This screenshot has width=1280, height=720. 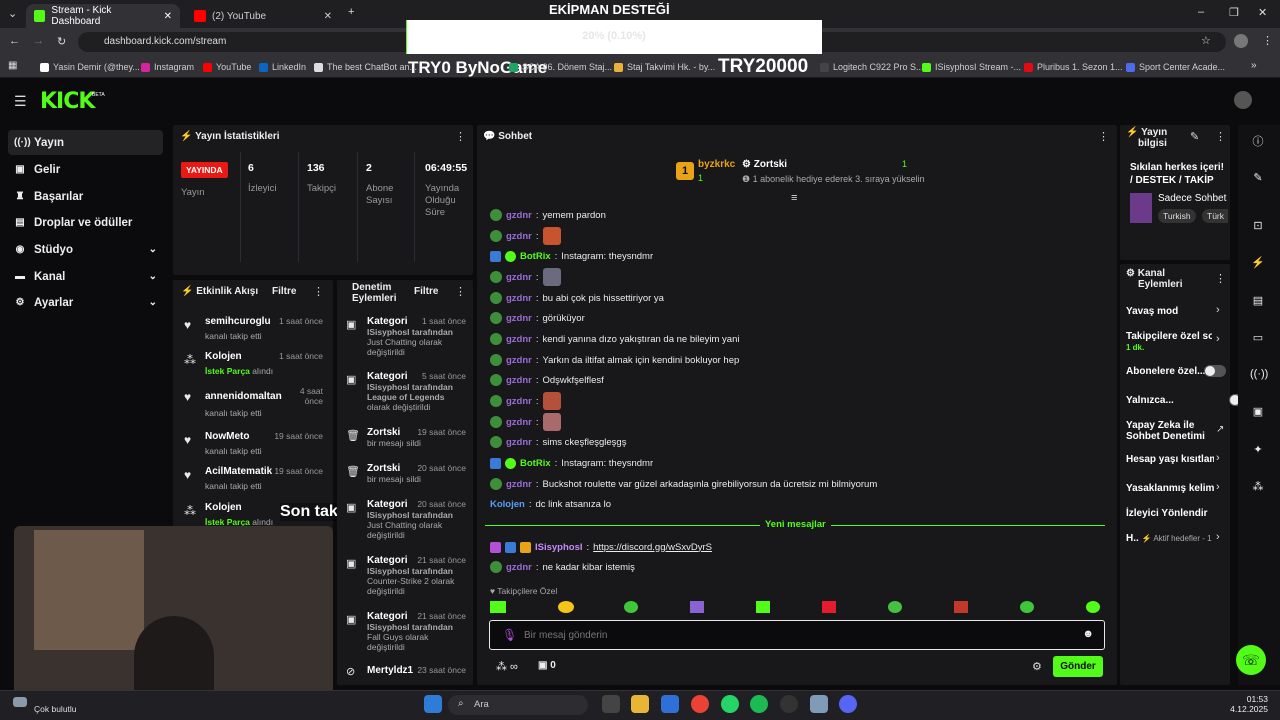 I want to click on windows-start-icon, so click(x=433, y=704).